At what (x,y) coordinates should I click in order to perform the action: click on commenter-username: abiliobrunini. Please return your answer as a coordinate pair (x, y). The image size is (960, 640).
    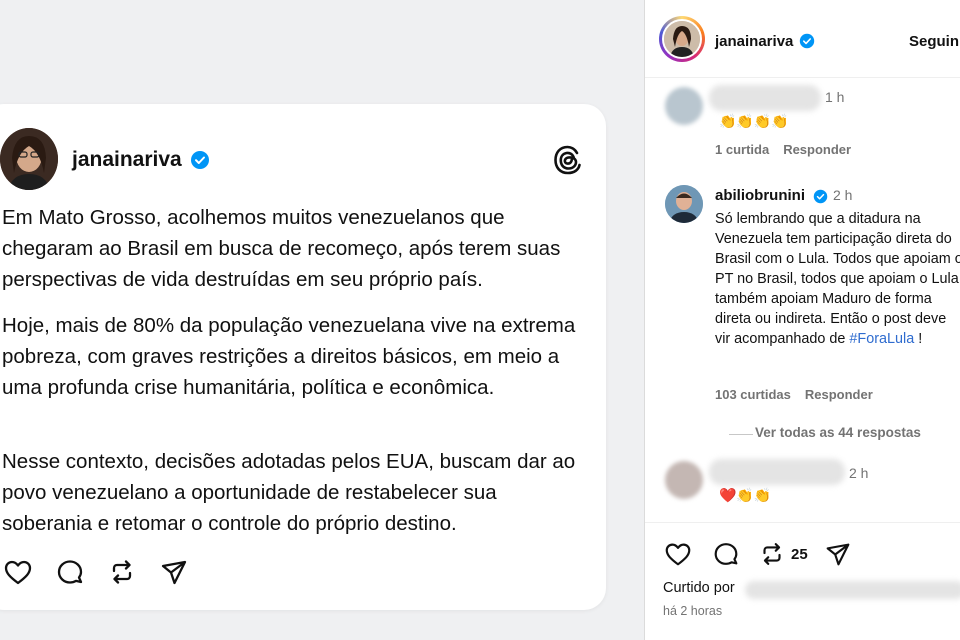
    Looking at the image, I should click on (760, 195).